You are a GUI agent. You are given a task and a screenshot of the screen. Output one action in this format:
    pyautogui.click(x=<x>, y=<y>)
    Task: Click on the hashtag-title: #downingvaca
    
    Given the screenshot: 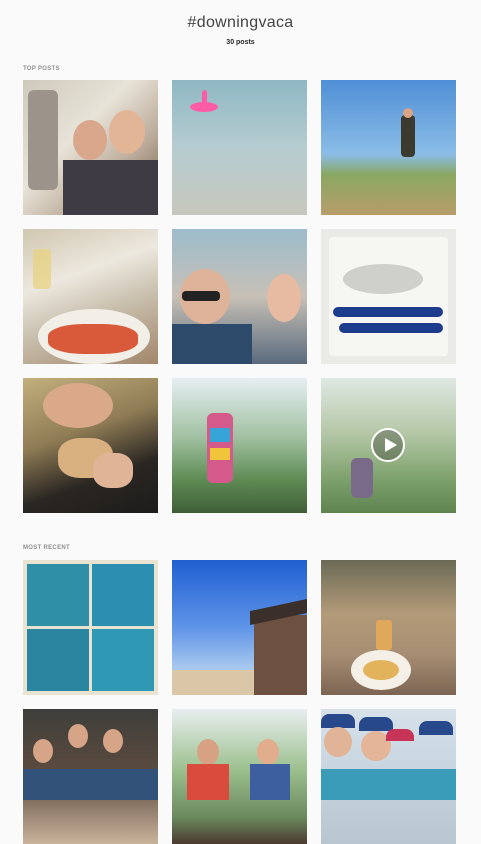 What is the action you would take?
    pyautogui.click(x=240, y=22)
    